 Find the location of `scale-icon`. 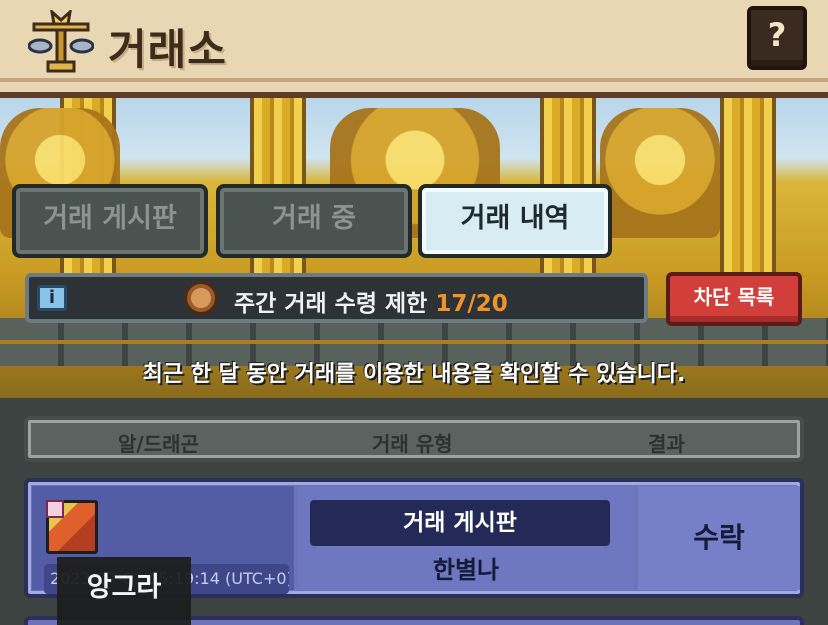

scale-icon is located at coordinates (61, 41).